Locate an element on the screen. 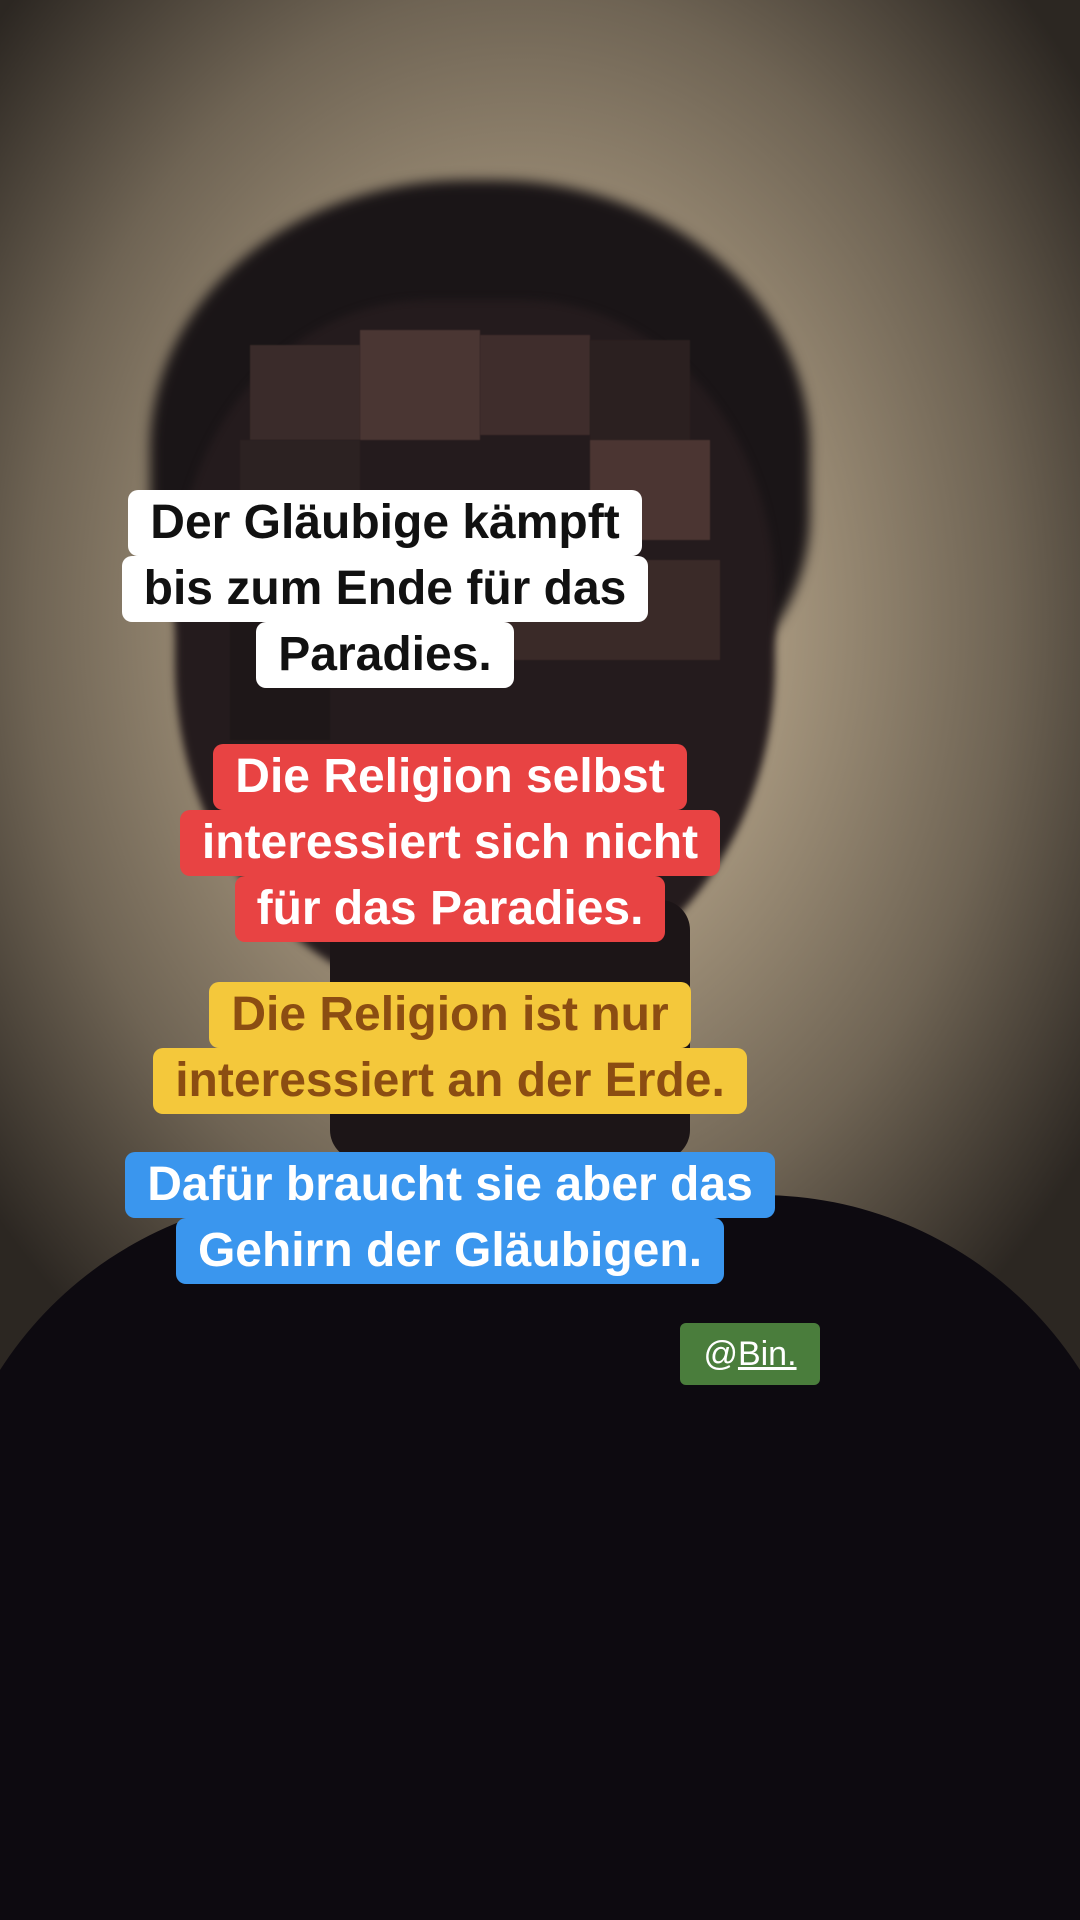 Image resolution: width=1080 pixels, height=1920 pixels. mention-handle: Bin. is located at coordinates (767, 1354).